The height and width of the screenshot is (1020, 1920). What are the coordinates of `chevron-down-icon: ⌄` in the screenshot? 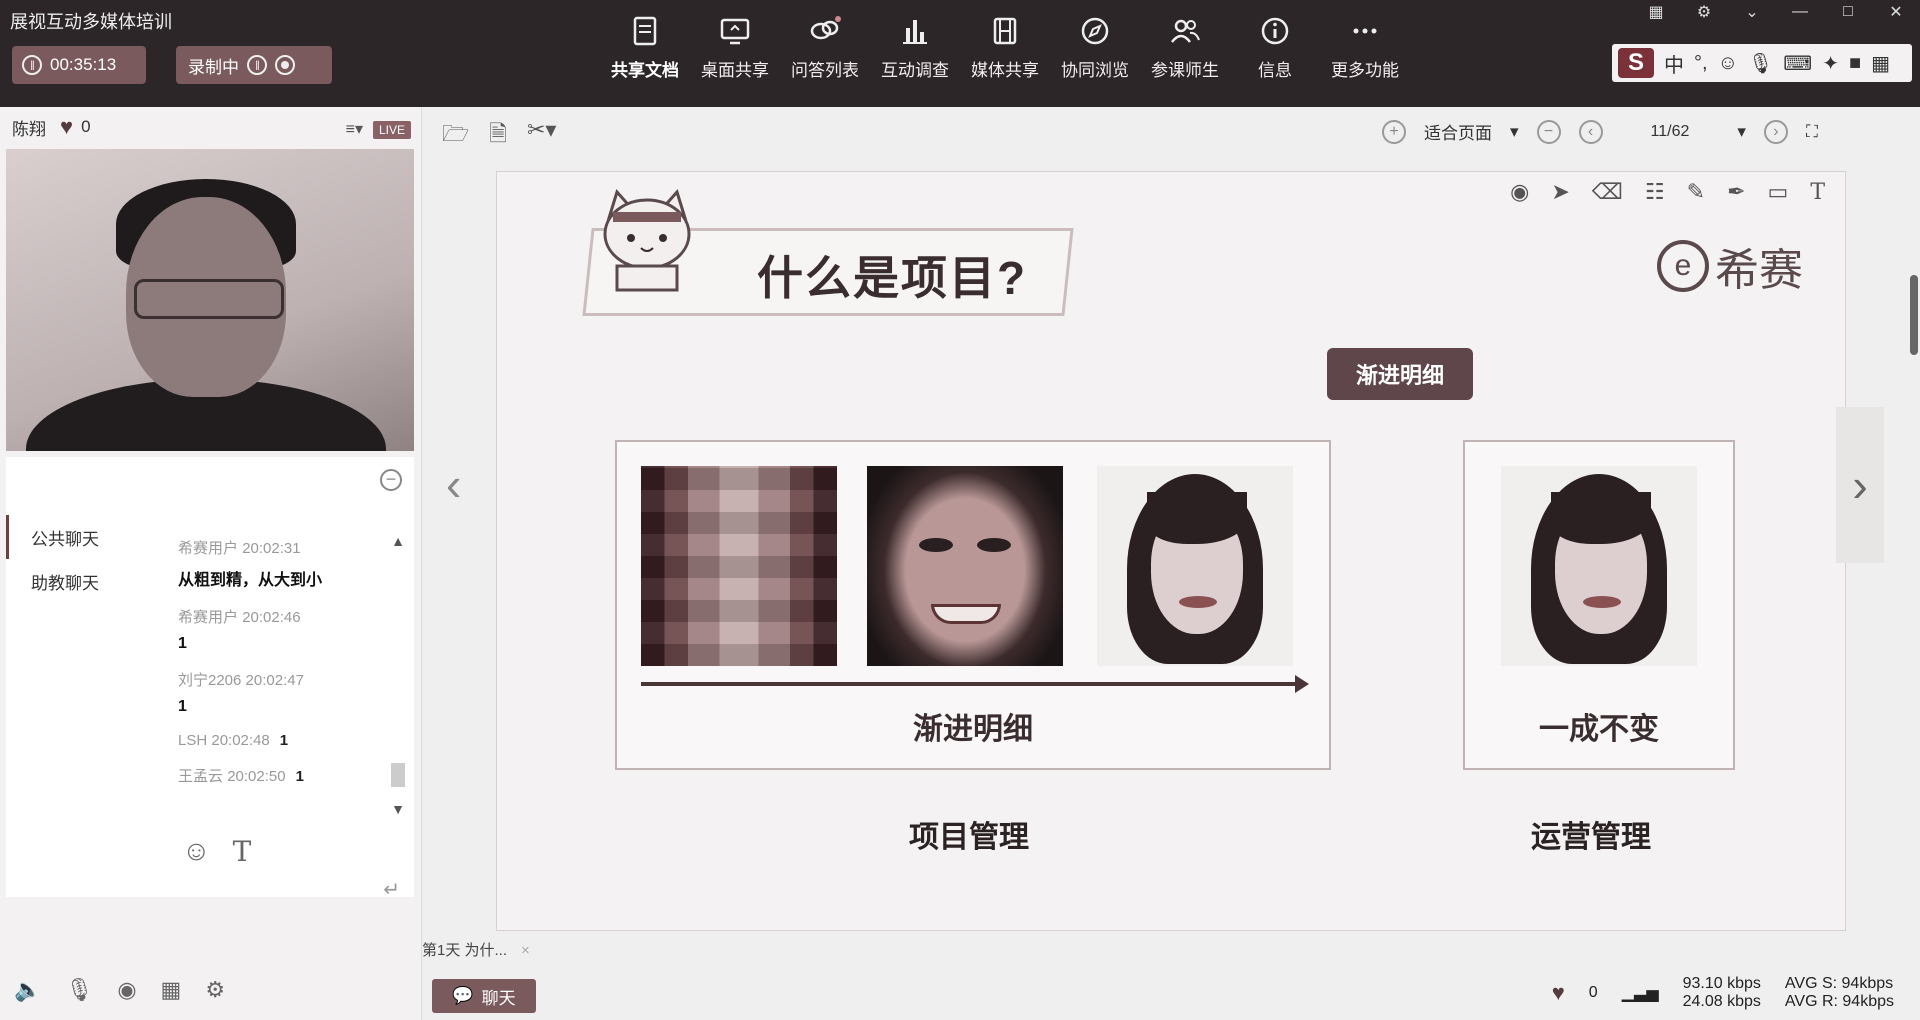 It's located at (1752, 12).